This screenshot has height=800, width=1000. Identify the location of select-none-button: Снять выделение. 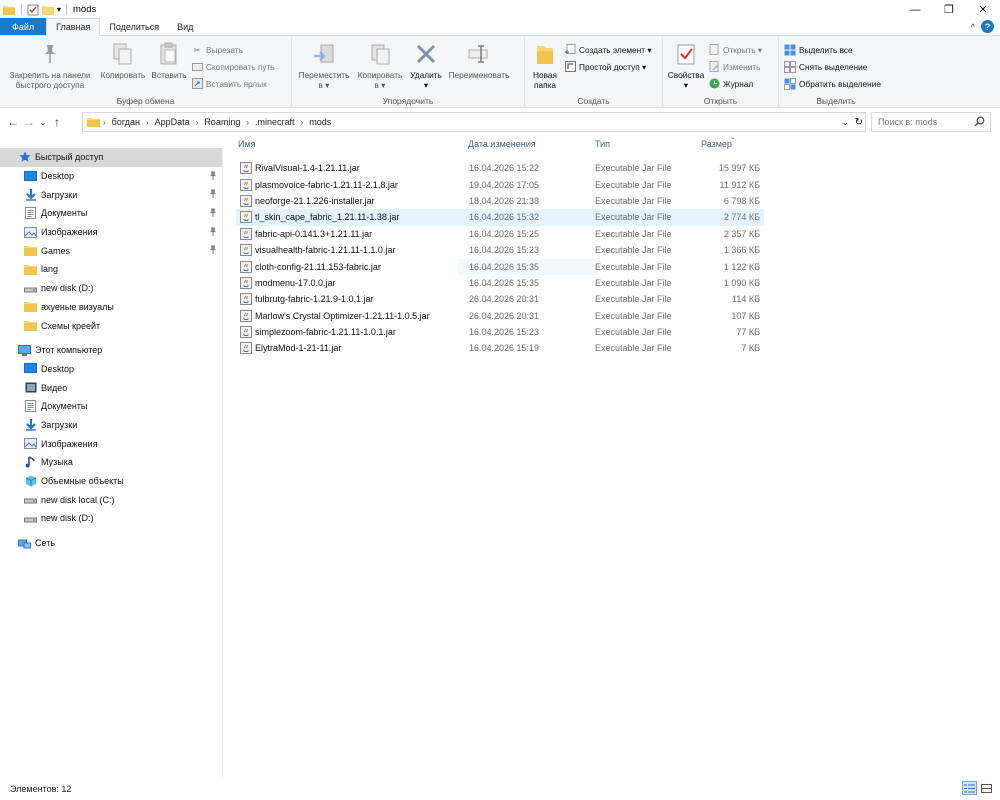
(832, 66).